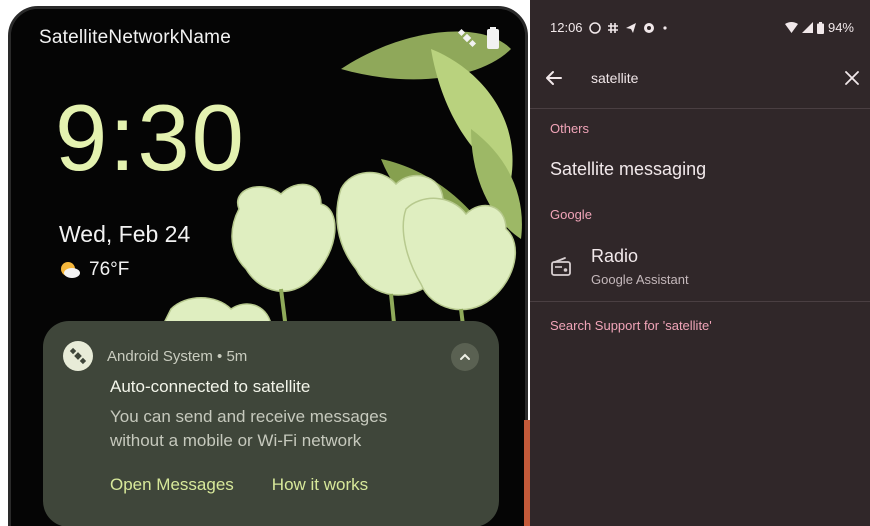 The height and width of the screenshot is (526, 870). What do you see at coordinates (70, 270) in the screenshot?
I see `partly-cloudy-icon` at bounding box center [70, 270].